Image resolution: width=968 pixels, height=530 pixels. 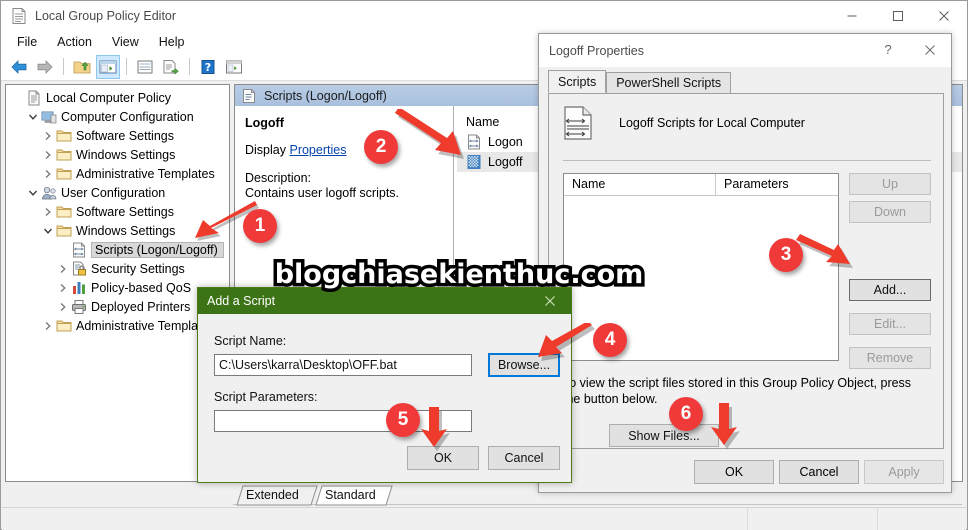 What do you see at coordinates (171, 67) in the screenshot?
I see `export-list-icon` at bounding box center [171, 67].